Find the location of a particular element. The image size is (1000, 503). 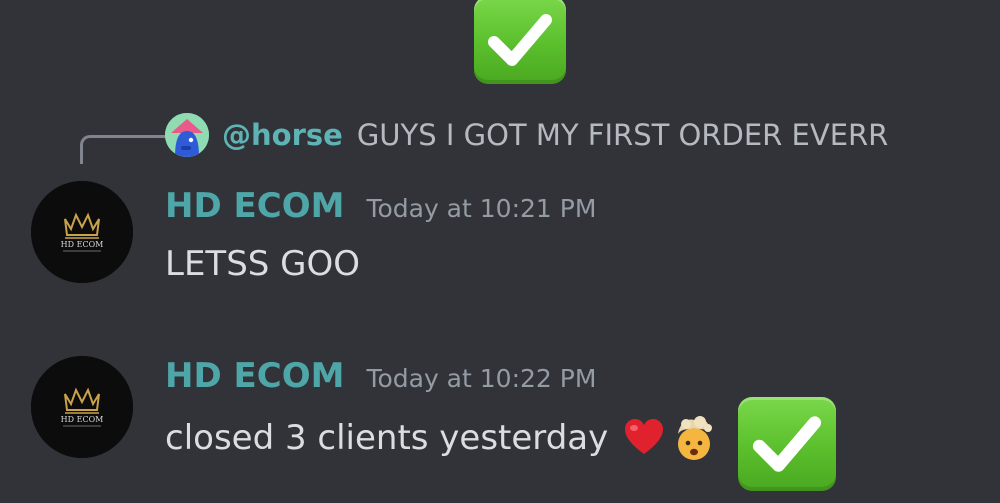

message-content: LETSS GOO is located at coordinates (263, 264).